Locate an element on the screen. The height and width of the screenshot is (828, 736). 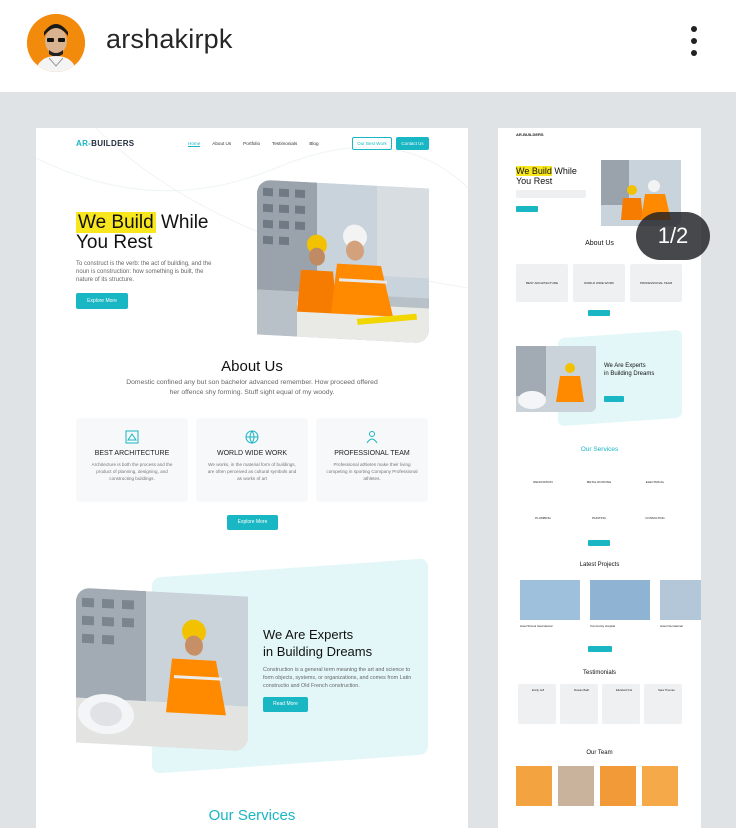
mini-services-button is located at coordinates (599, 543).